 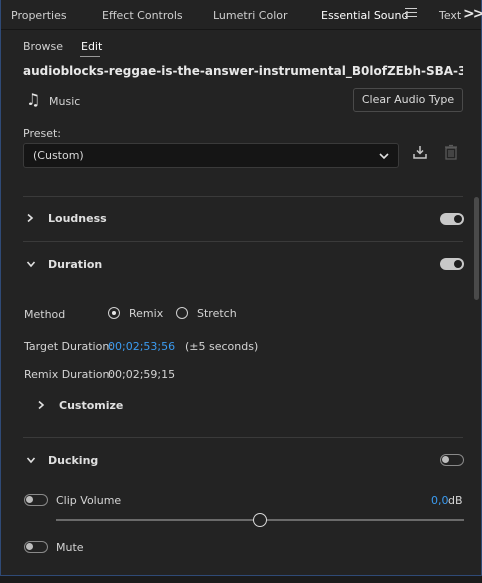 I want to click on section-ducking-title: Ducking, so click(x=73, y=460).